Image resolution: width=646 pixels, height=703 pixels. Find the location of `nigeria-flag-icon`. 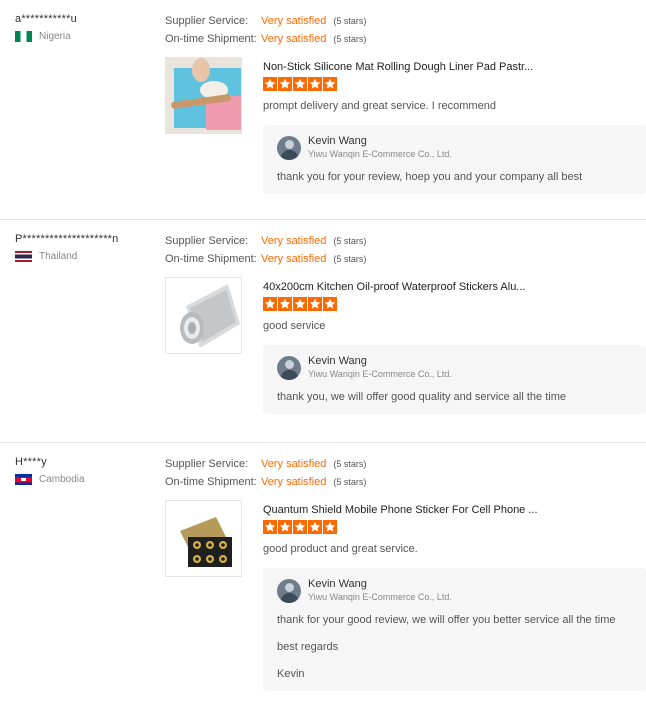

nigeria-flag-icon is located at coordinates (23, 36).